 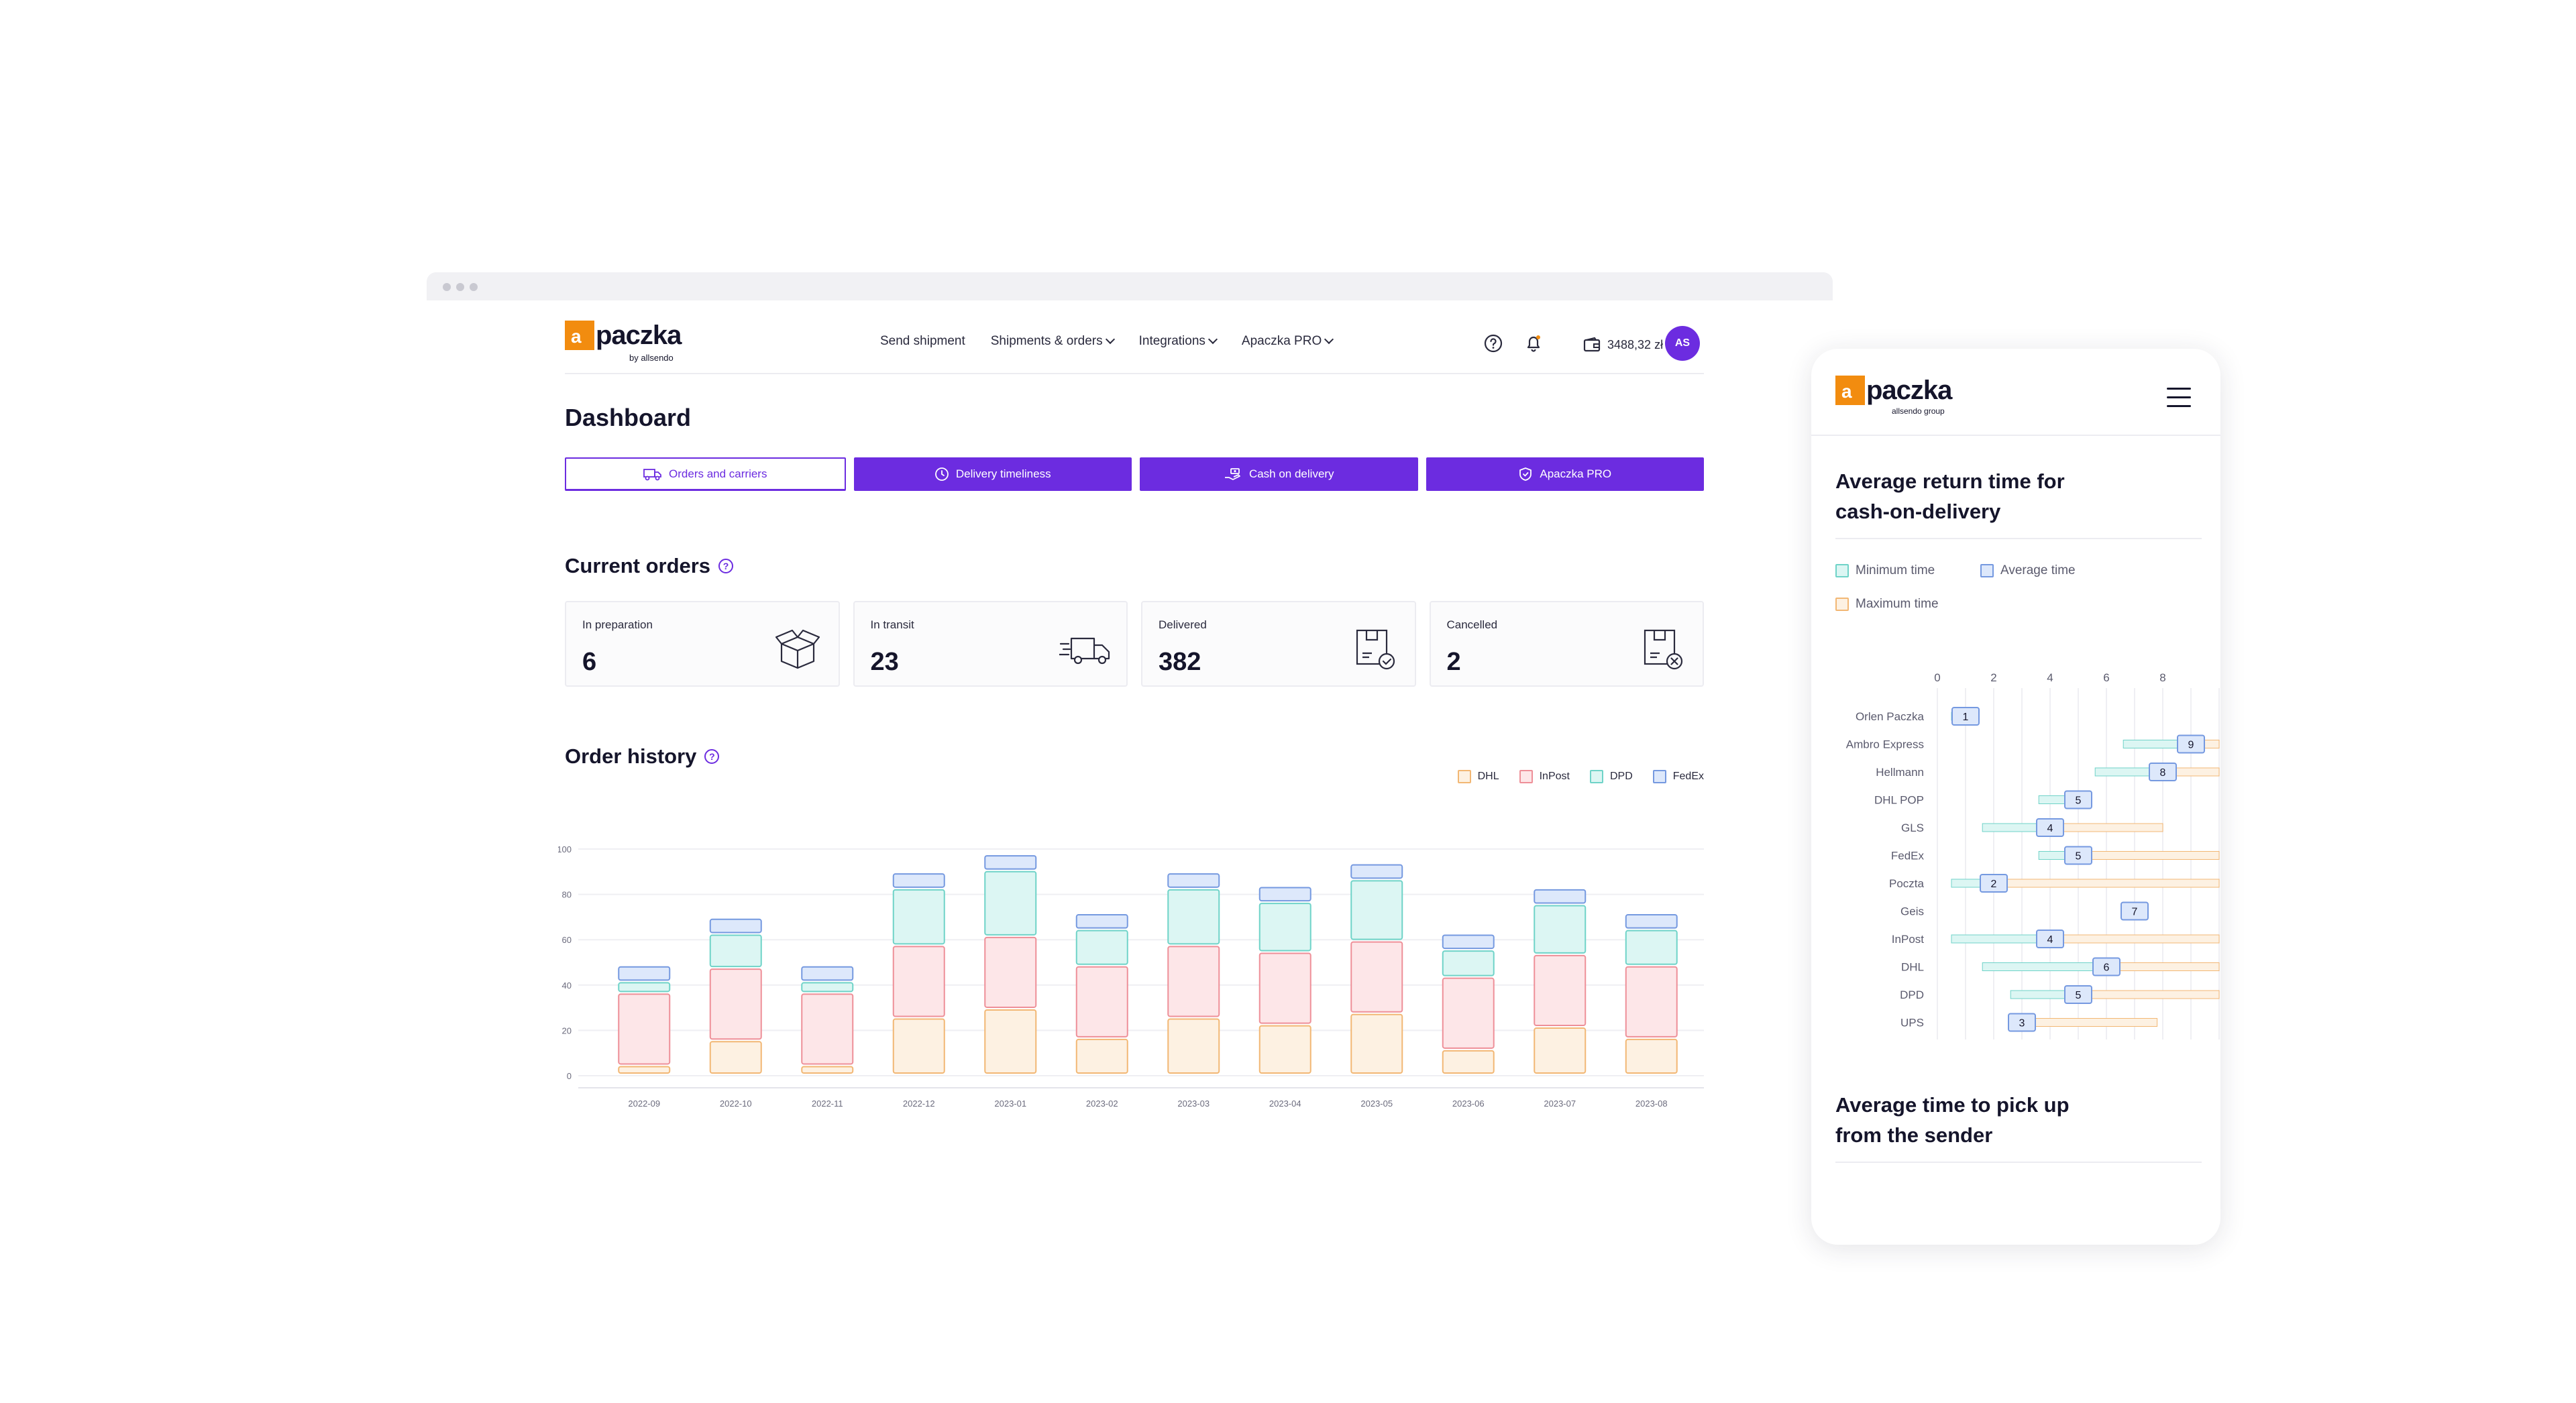 What do you see at coordinates (1682, 344) in the screenshot?
I see `avatar: AS` at bounding box center [1682, 344].